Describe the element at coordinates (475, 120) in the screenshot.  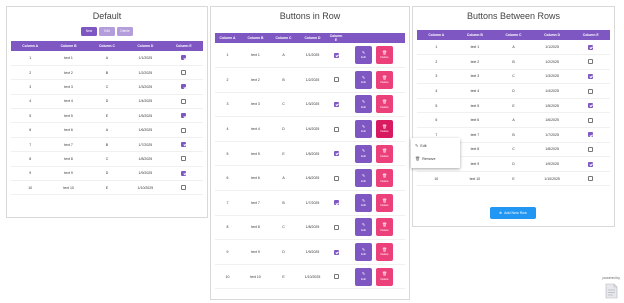
I see `cell-b: text 6` at that location.